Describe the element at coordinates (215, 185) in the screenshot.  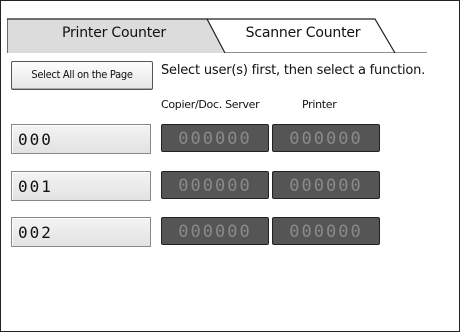
I see `copier-counter-001: 000000` at that location.